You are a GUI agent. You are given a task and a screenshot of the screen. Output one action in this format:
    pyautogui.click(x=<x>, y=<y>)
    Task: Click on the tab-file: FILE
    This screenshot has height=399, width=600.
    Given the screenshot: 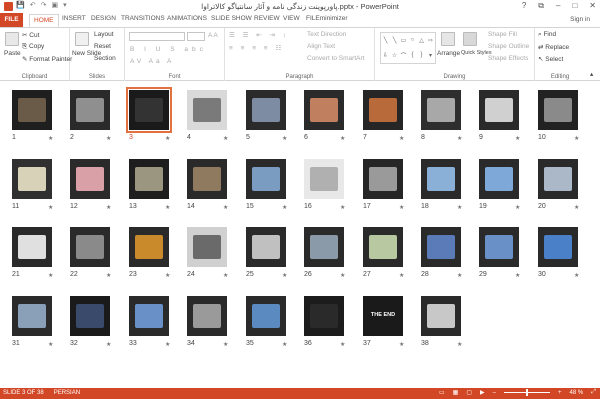 What is the action you would take?
    pyautogui.click(x=11, y=20)
    